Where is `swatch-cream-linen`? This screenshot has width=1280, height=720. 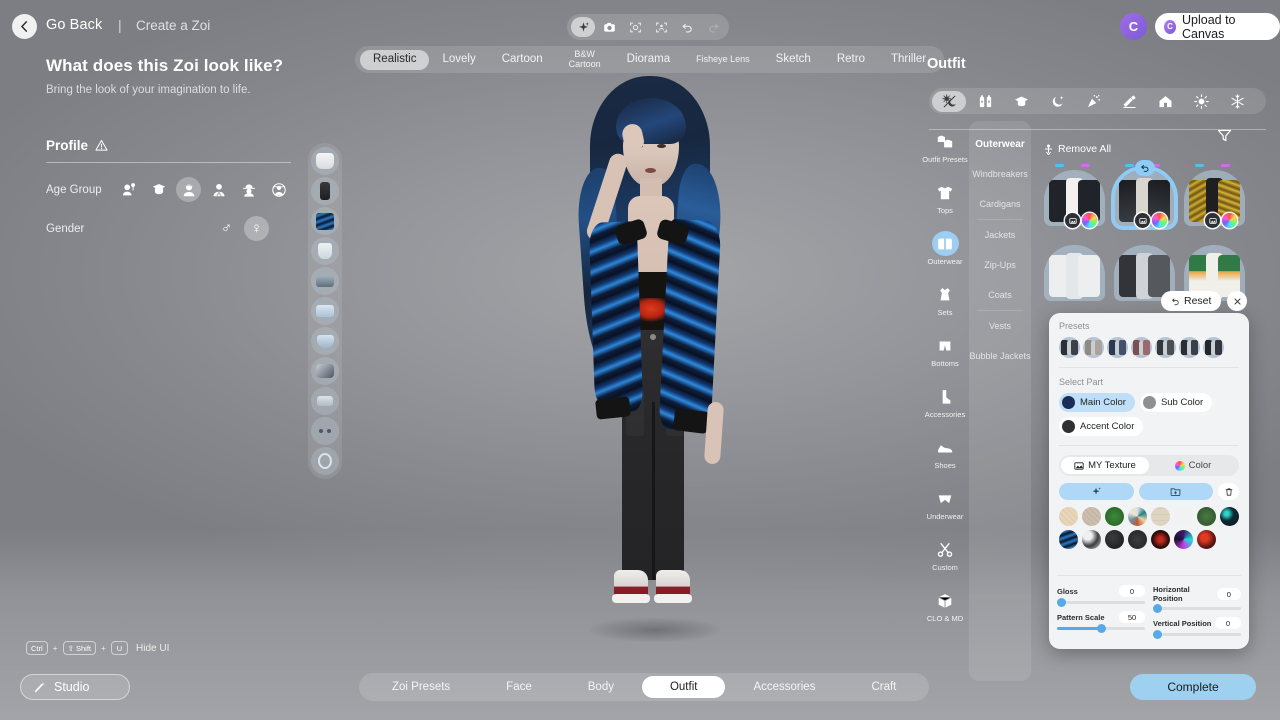
swatch-cream-linen is located at coordinates (1068, 516).